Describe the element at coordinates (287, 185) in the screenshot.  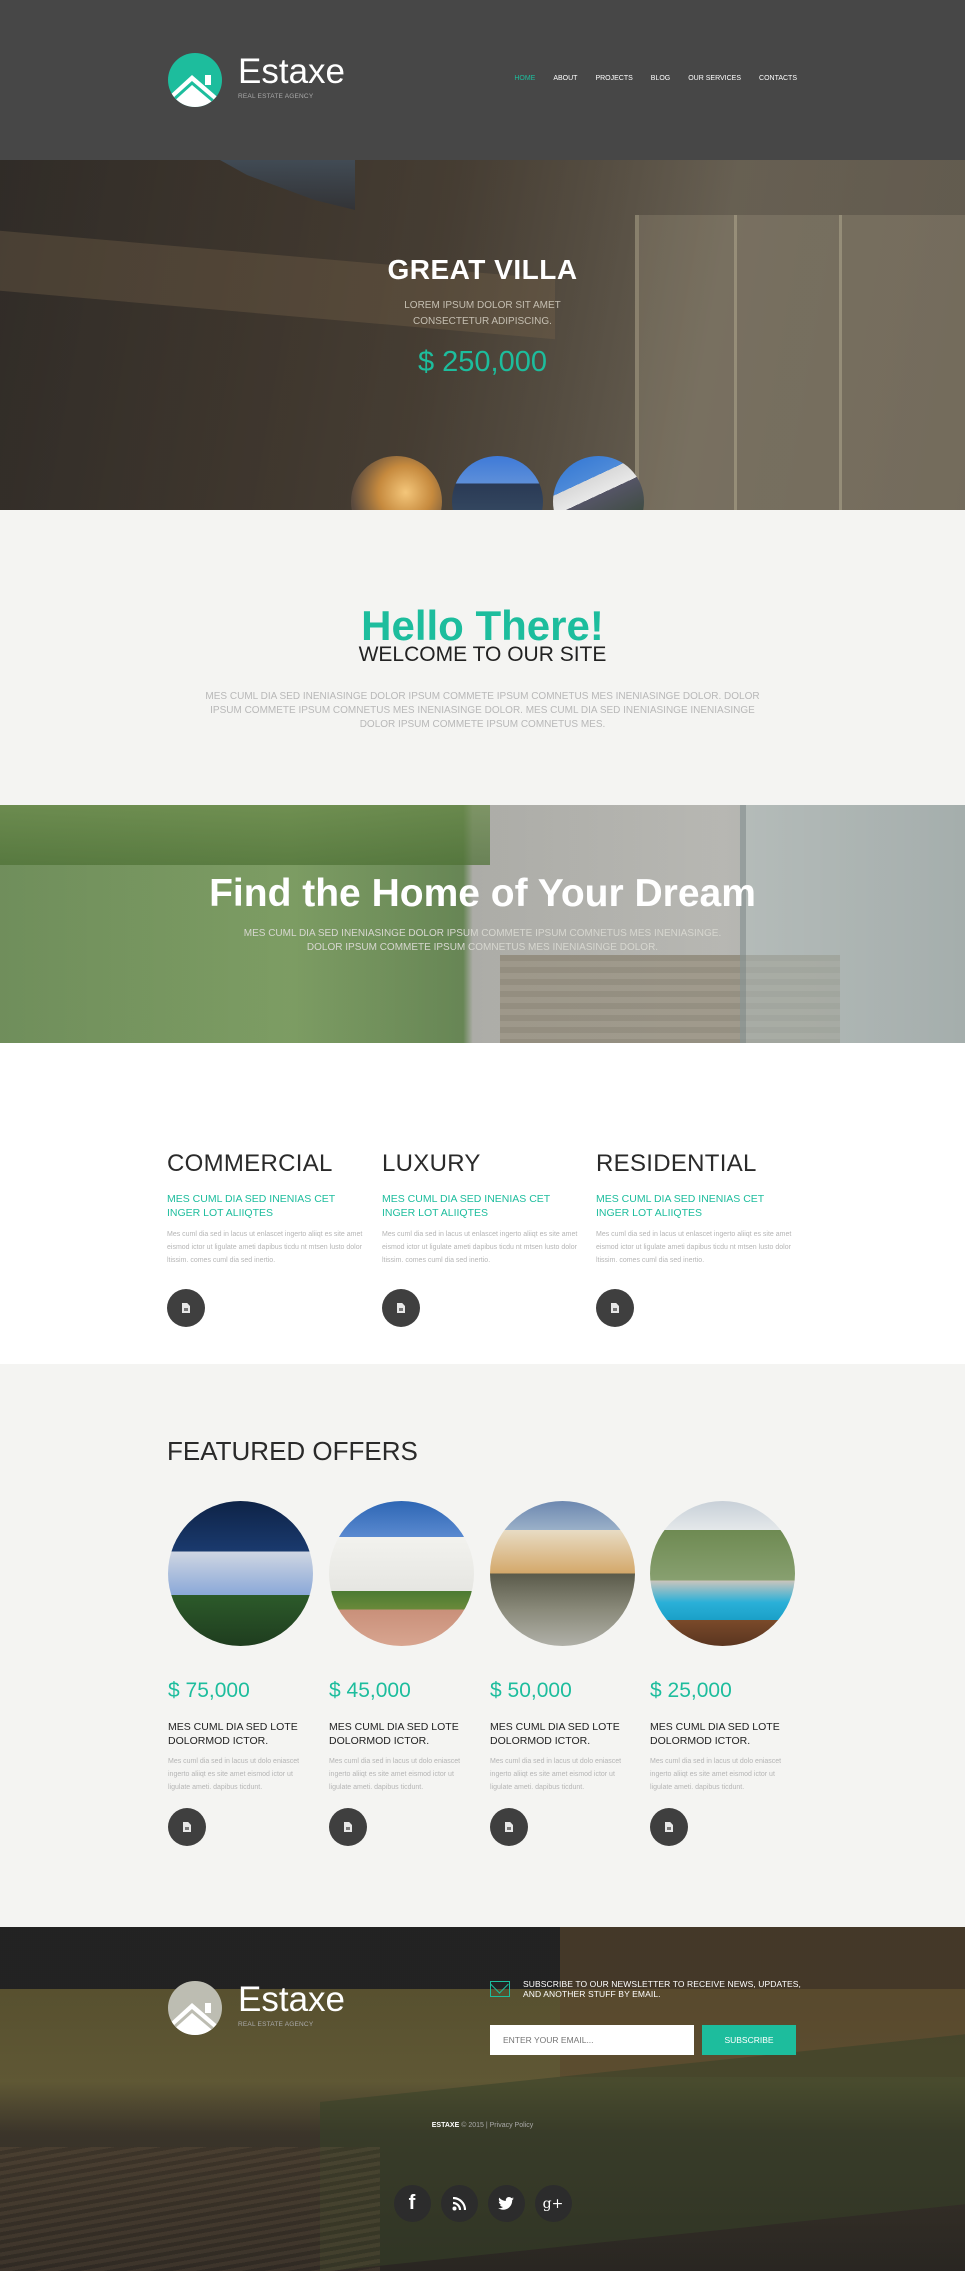
I see `hero-background-sky` at that location.